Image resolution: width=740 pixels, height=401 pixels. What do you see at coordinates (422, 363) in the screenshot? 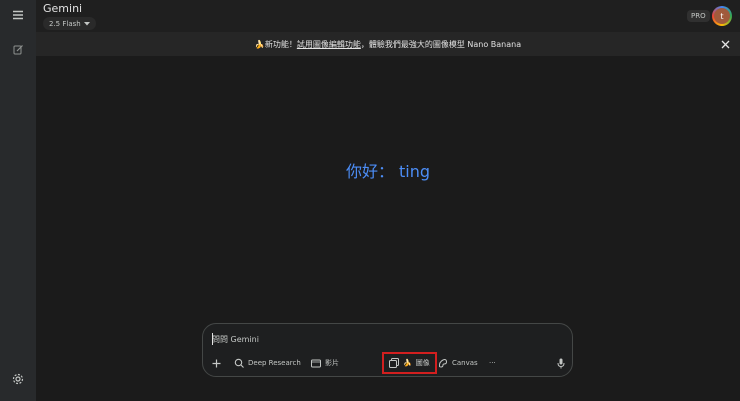
I see `image-label: 圖像` at bounding box center [422, 363].